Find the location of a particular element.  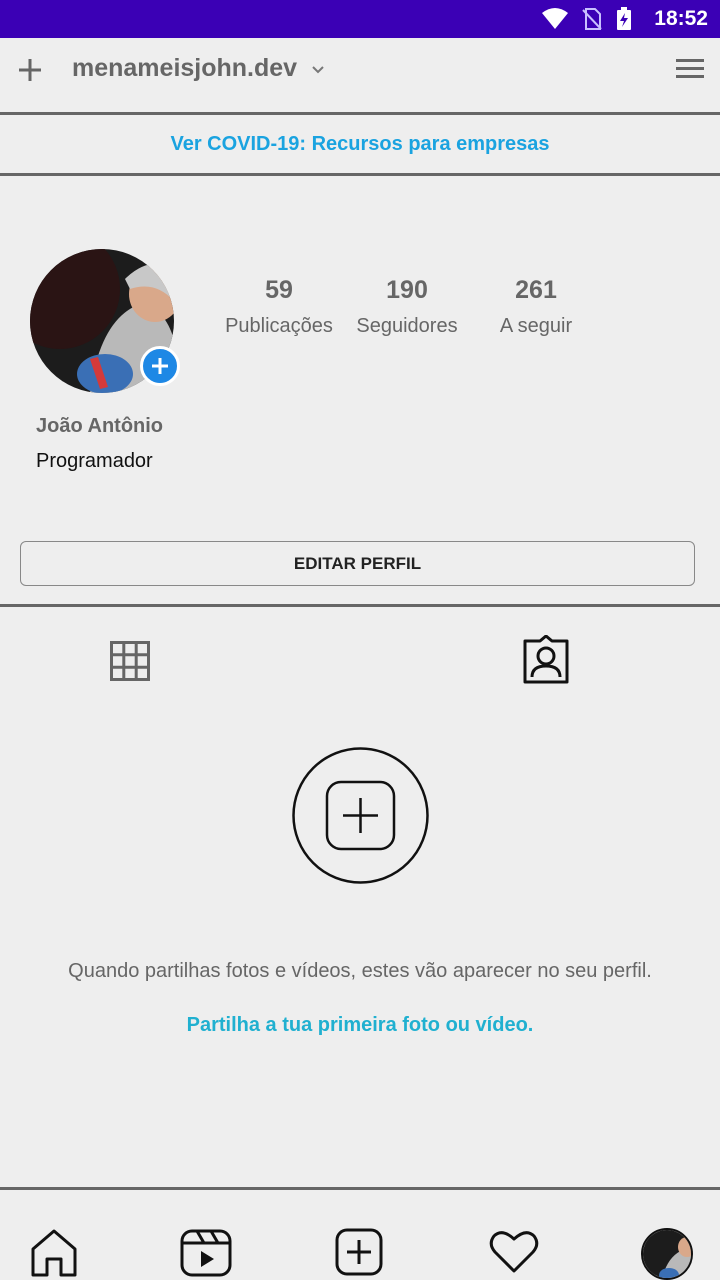

profile-name: João Antônio is located at coordinates (100, 426).